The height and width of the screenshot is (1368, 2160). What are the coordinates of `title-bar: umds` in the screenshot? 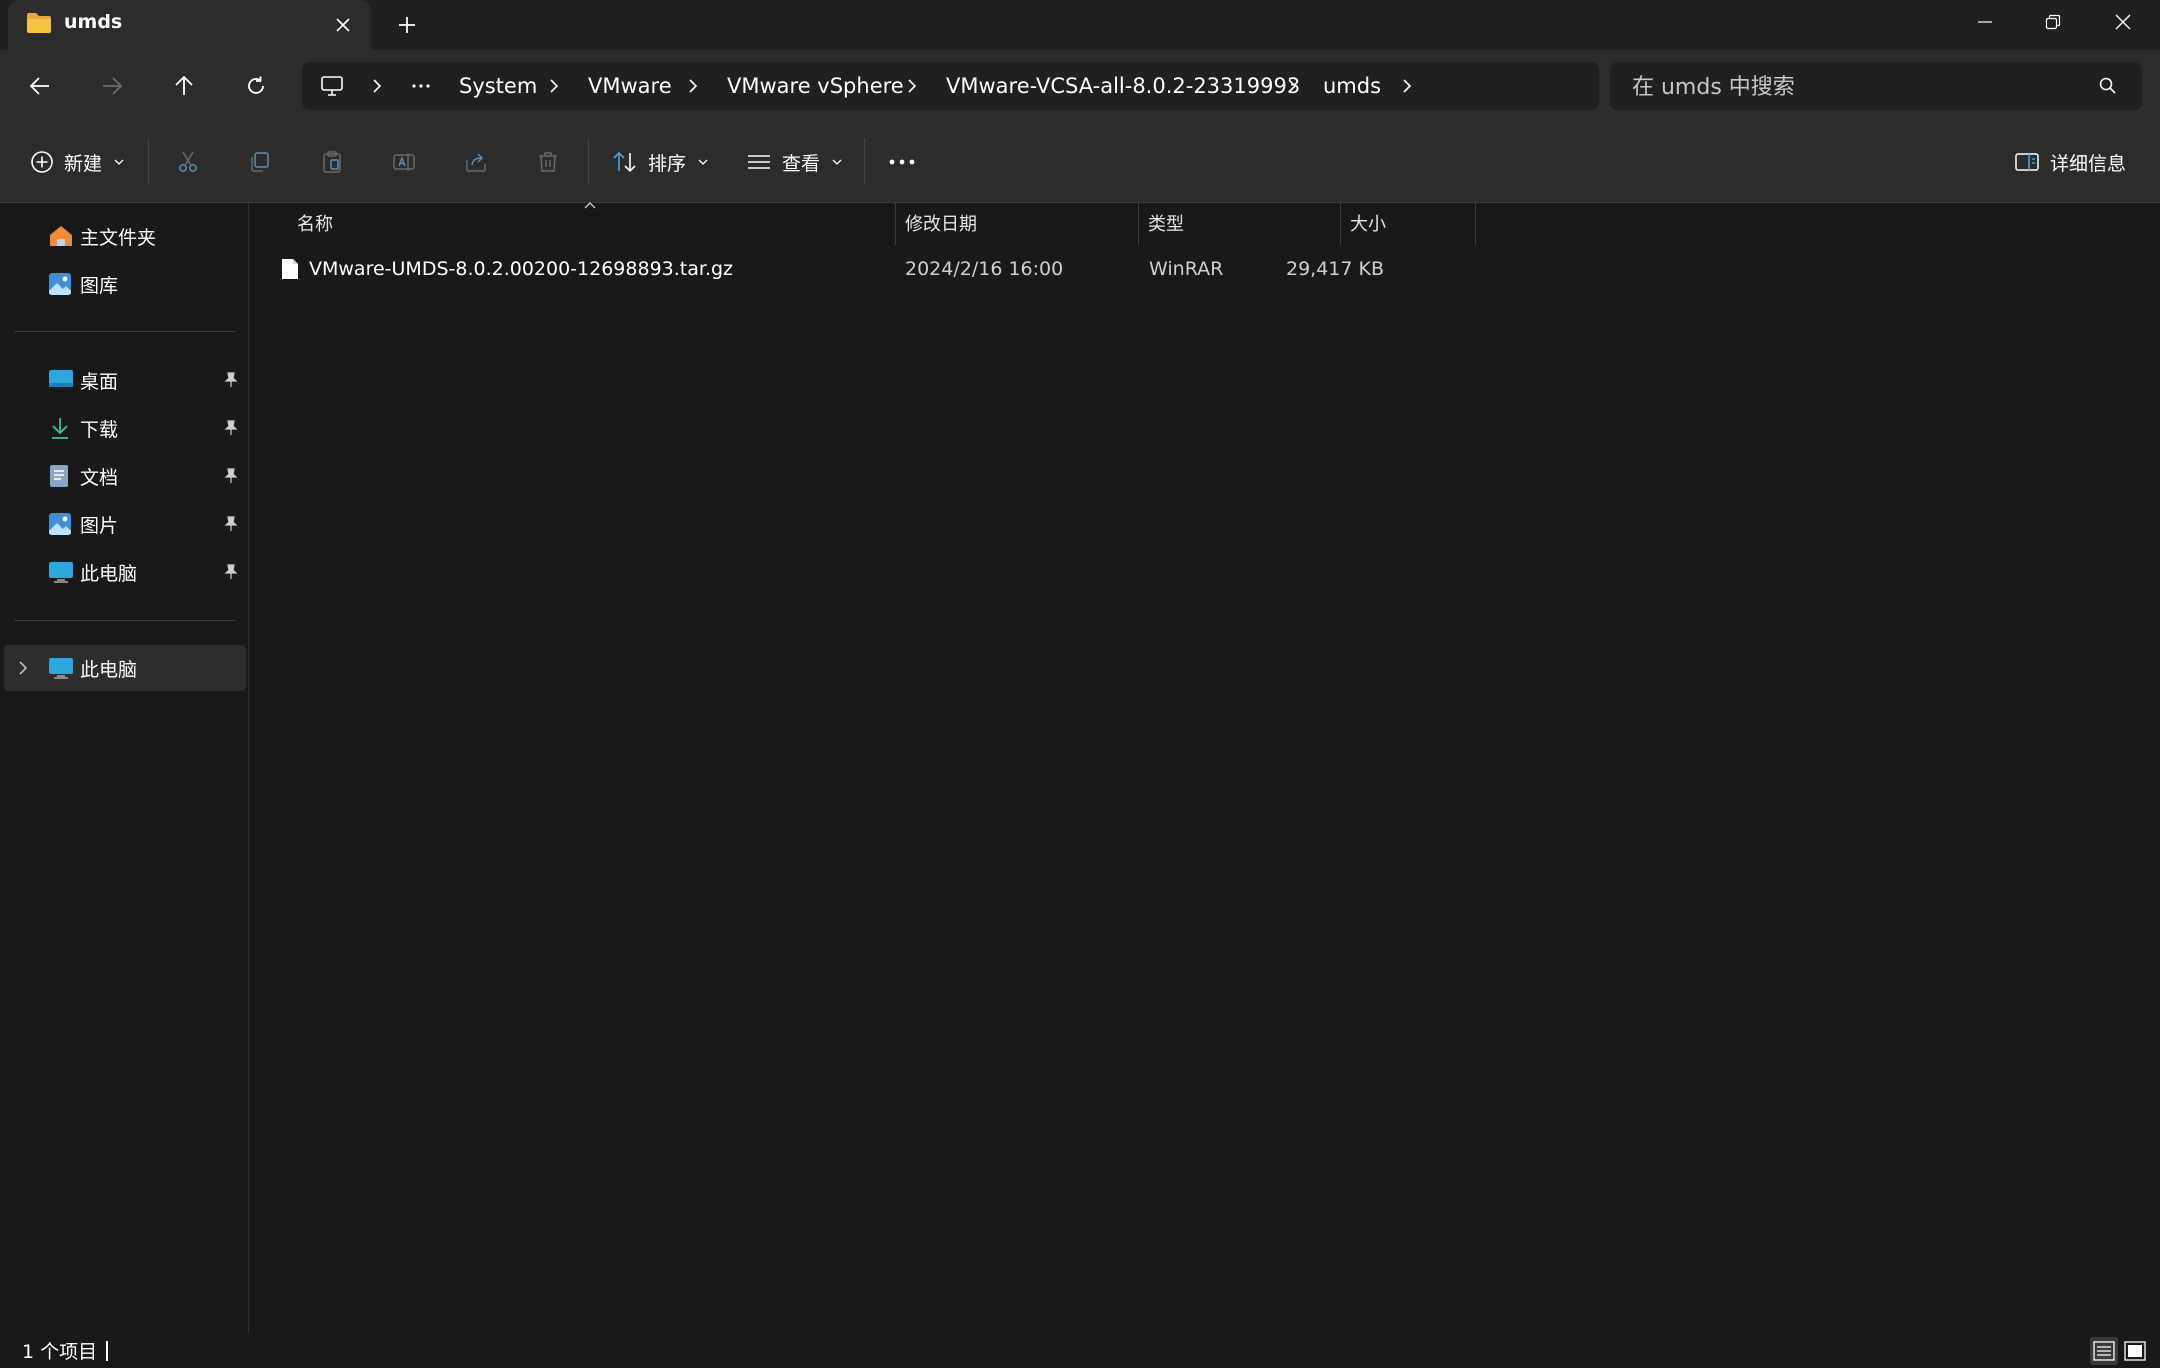 It's located at (1080, 25).